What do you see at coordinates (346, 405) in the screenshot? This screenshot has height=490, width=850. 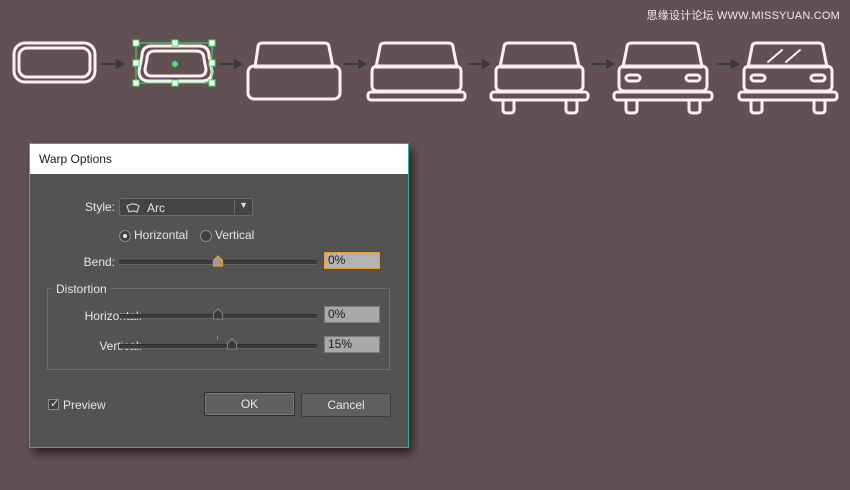 I see `cancel-button: Cancel` at bounding box center [346, 405].